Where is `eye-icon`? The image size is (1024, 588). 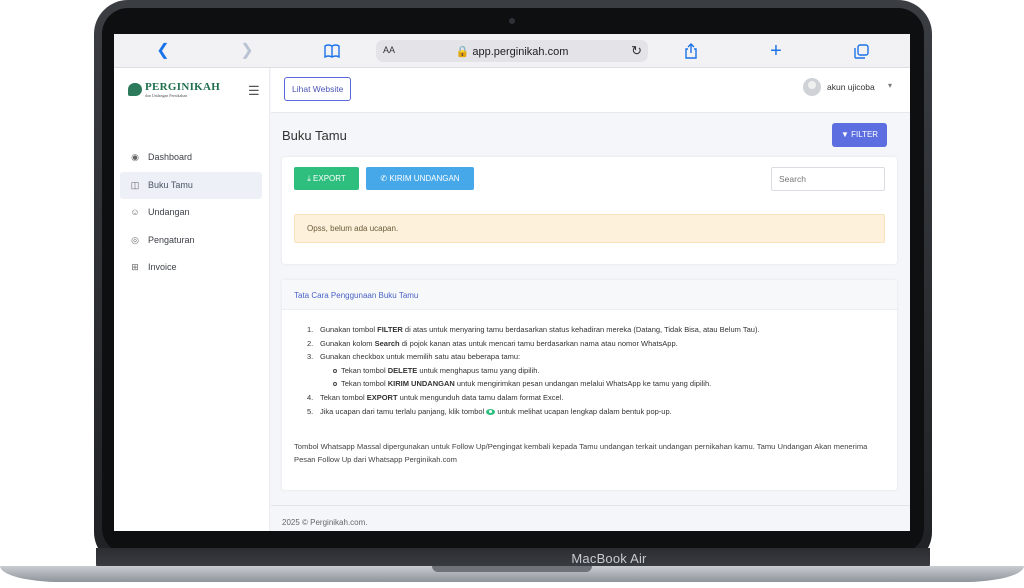 eye-icon is located at coordinates (491, 411).